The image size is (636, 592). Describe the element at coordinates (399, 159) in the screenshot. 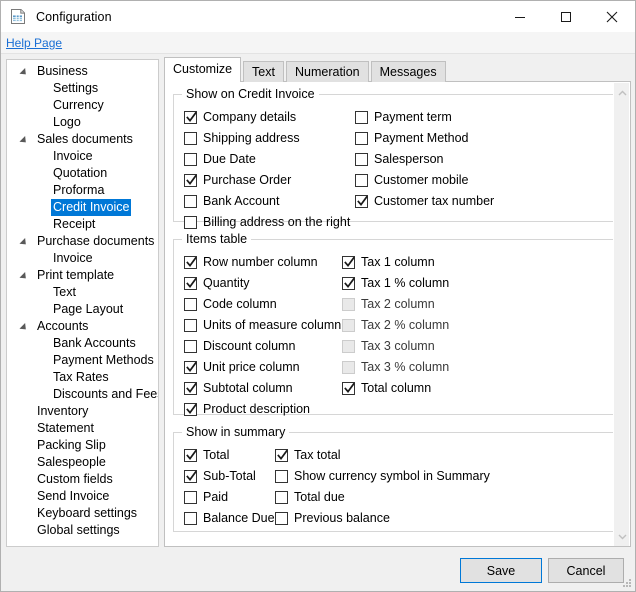

I see `checkbox-salesperson: Salesperson` at that location.